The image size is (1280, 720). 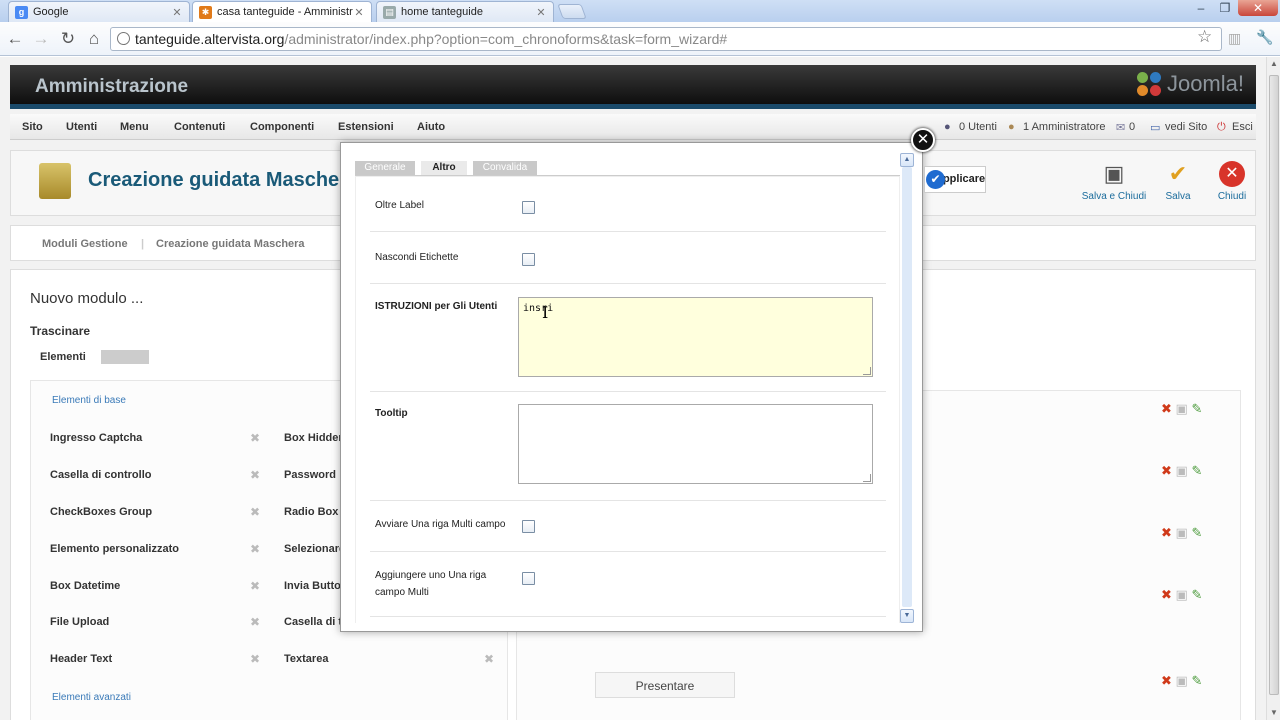 I want to click on element-item: Elemento personalizzato, so click(x=114, y=549).